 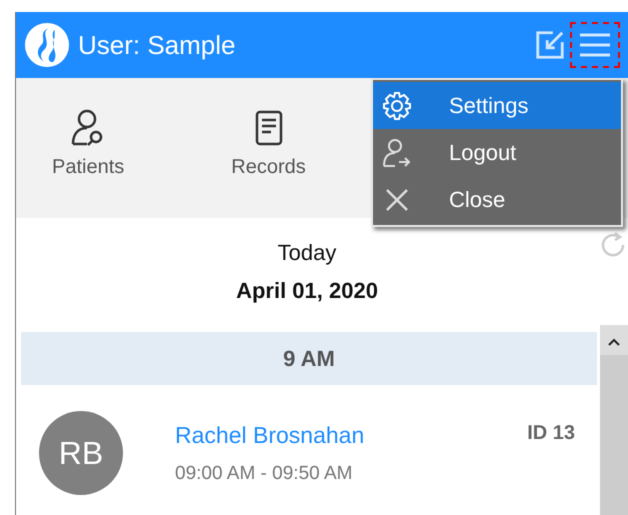 I want to click on patient-name: Rachel Brosnahan, so click(x=269, y=435).